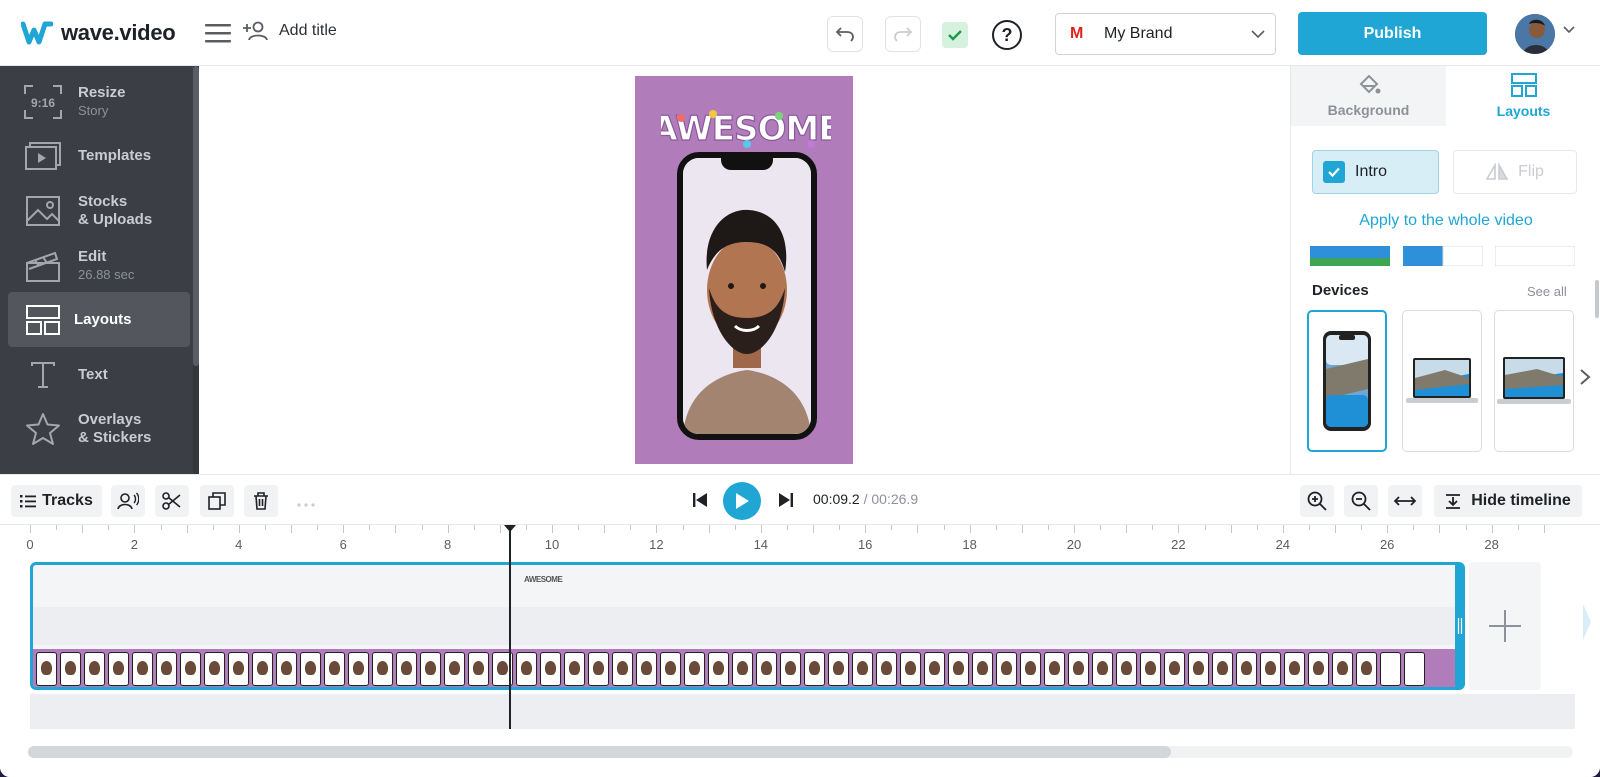  What do you see at coordinates (1587, 622) in the screenshot?
I see `scroll-right-icon` at bounding box center [1587, 622].